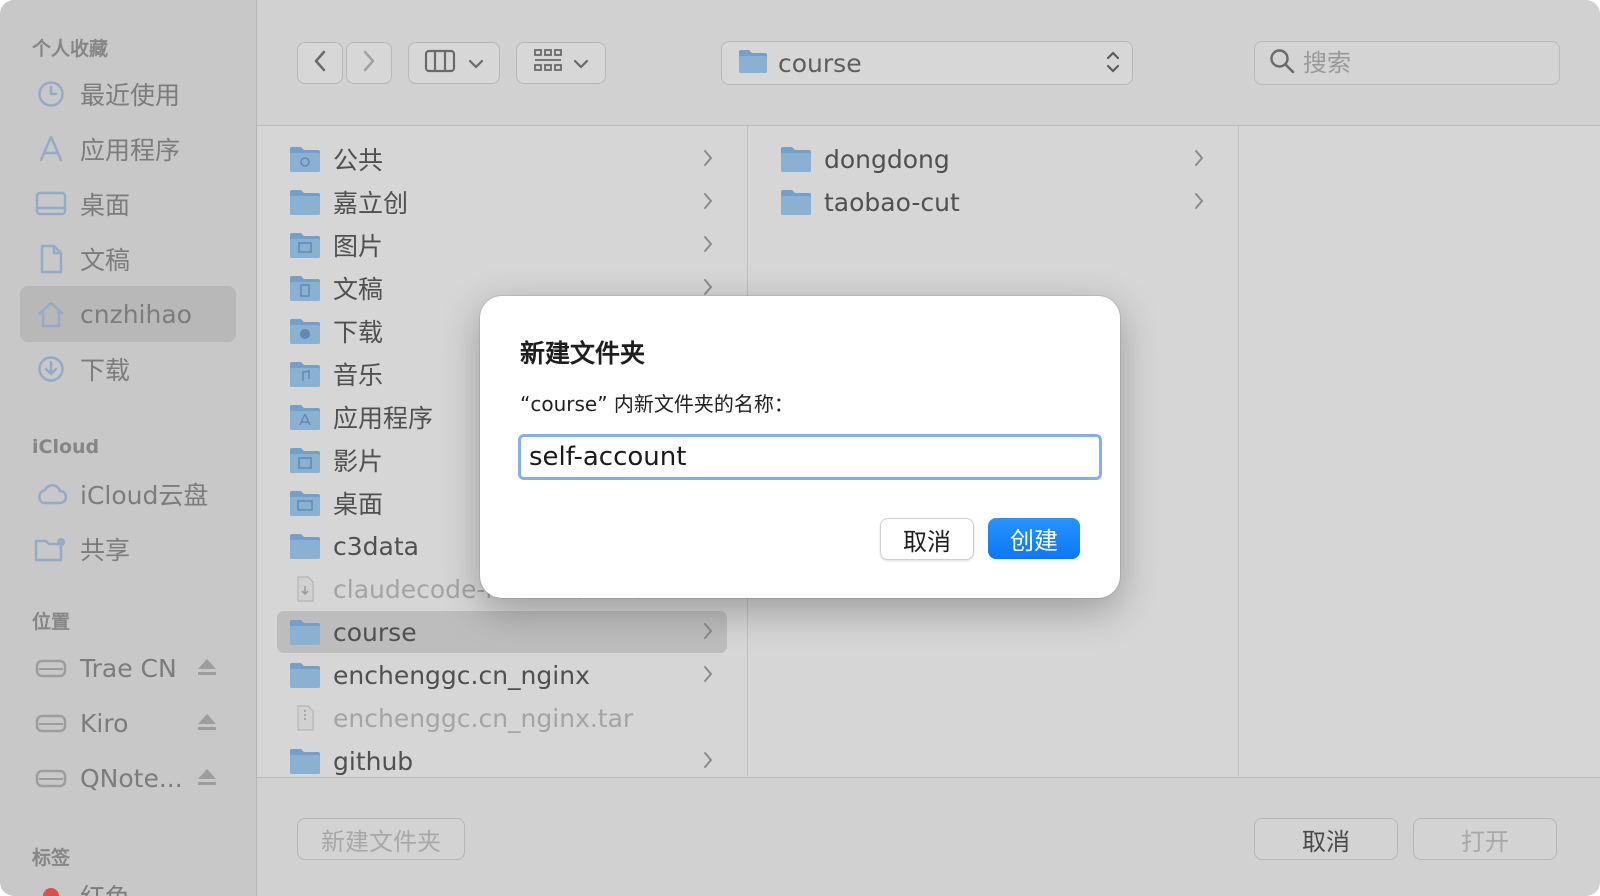 The image size is (1600, 896). What do you see at coordinates (657, 404) in the screenshot?
I see `dialog-prompt: “course” 内新文件夹的名称：` at bounding box center [657, 404].